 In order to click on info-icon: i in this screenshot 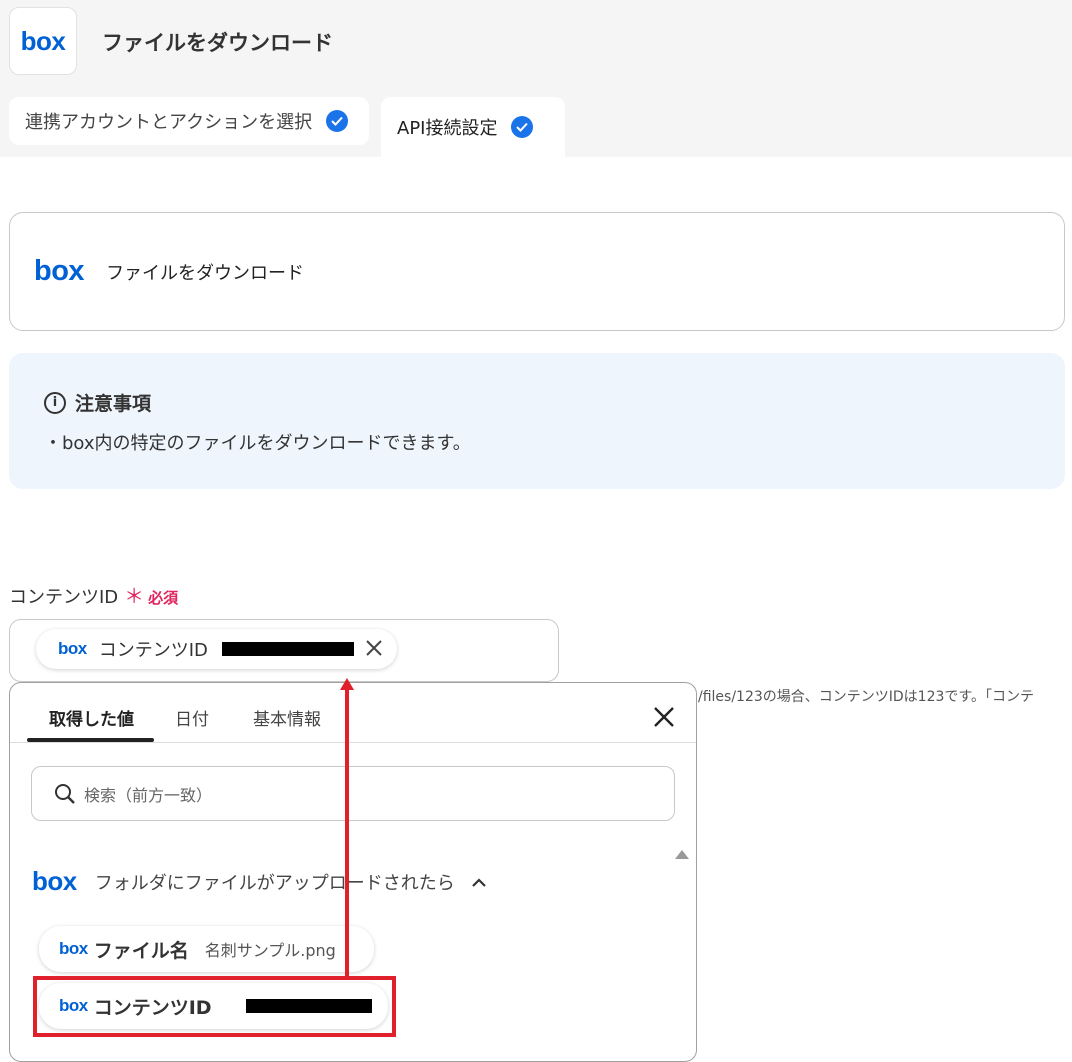, I will do `click(55, 402)`.